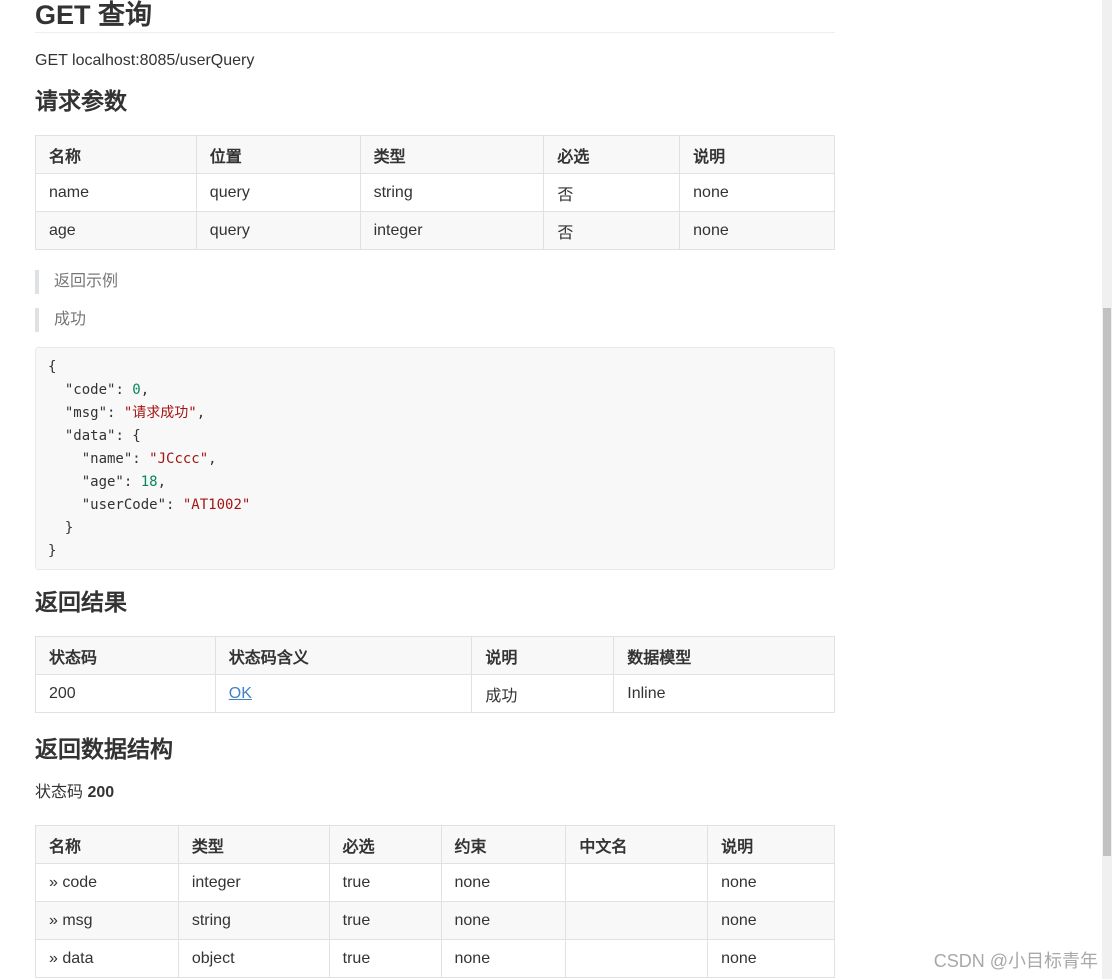 This screenshot has height=979, width=1112. I want to click on table-cell: object, so click(253, 958).